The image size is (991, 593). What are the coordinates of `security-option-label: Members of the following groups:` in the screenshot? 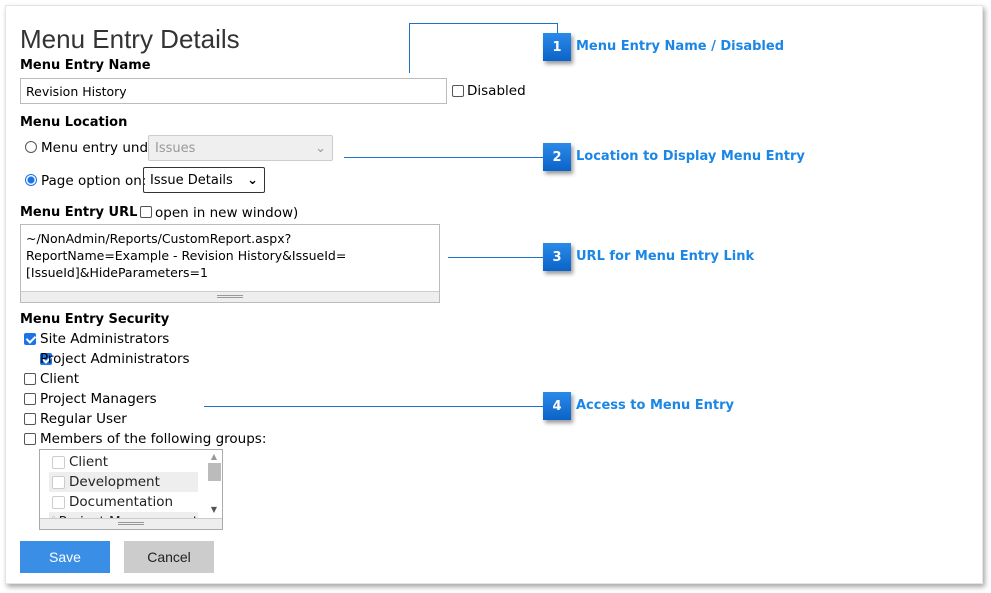 It's located at (153, 439).